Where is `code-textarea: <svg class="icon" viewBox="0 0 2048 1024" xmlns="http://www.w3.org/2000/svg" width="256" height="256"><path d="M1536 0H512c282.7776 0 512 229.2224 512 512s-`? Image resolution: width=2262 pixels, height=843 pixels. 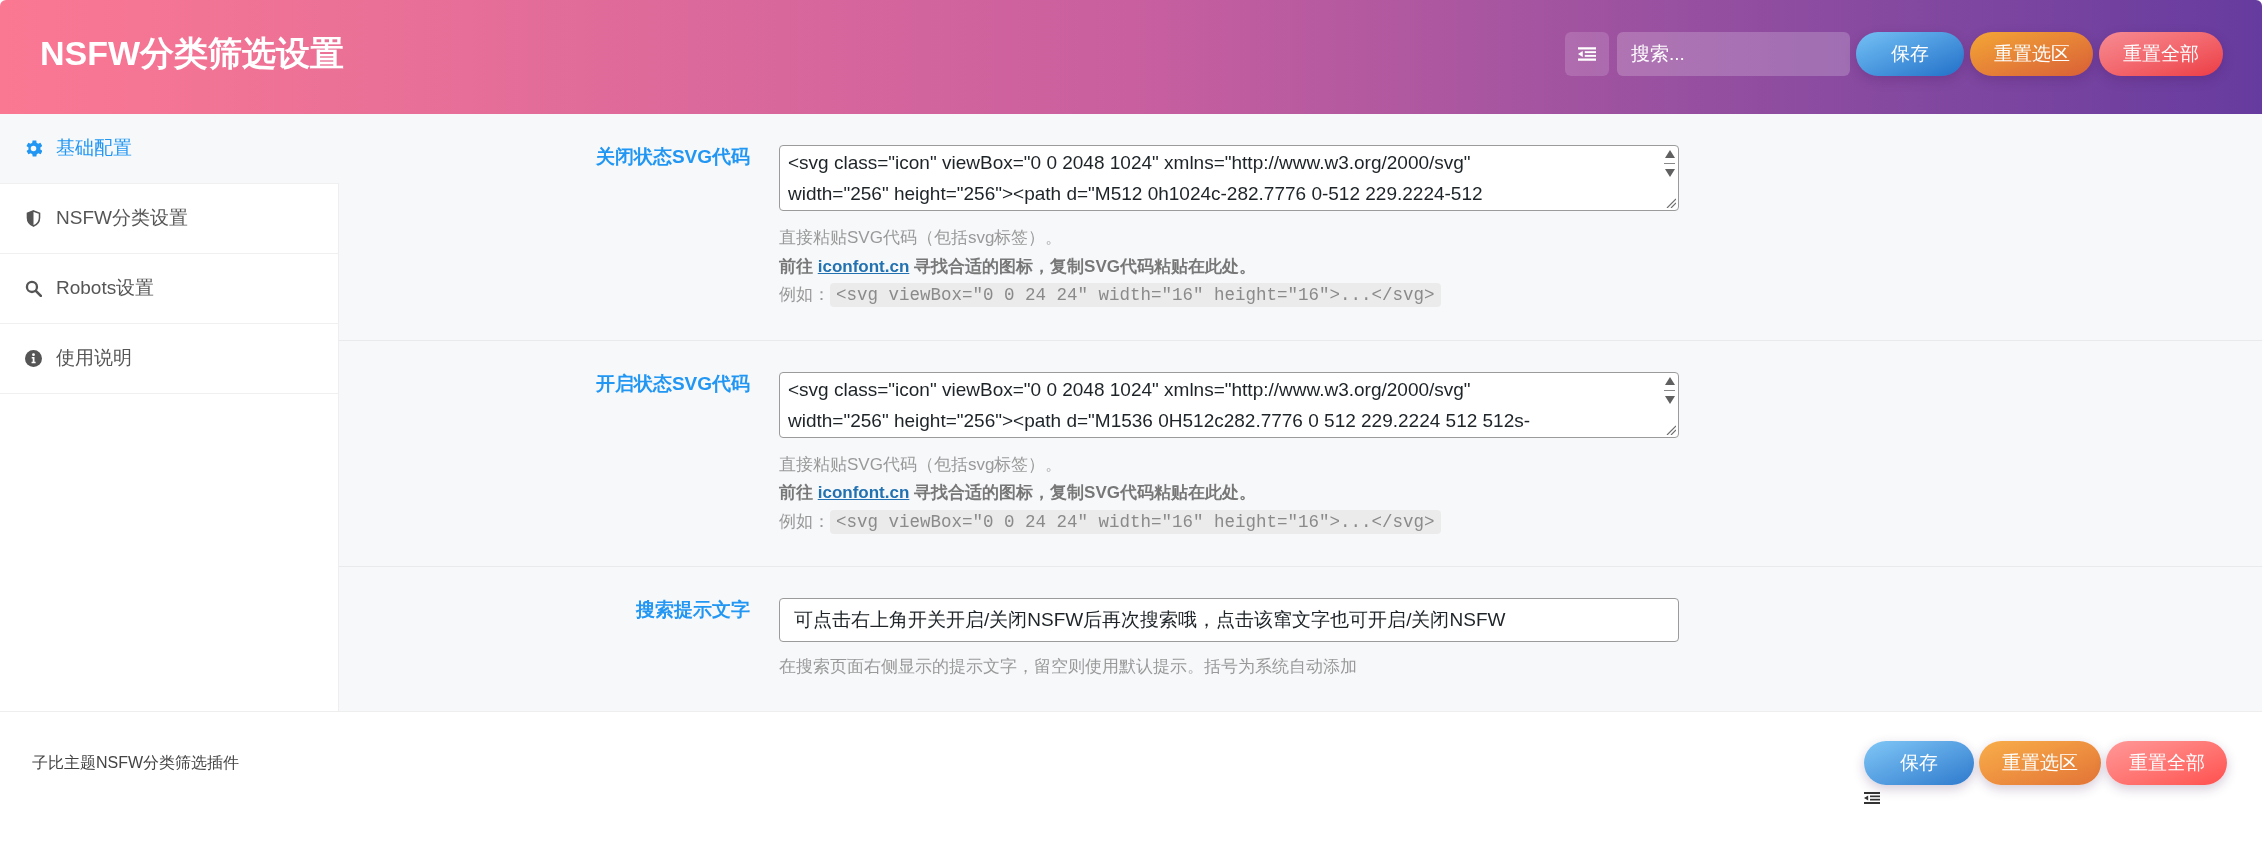 code-textarea: <svg class="icon" viewBox="0 0 2048 1024" xmlns="http://www.w3.org/2000/svg" width="256" height="256"><path d="M1536 0H512c282.7776 0 512 229.2224 512 512s- is located at coordinates (1229, 404).